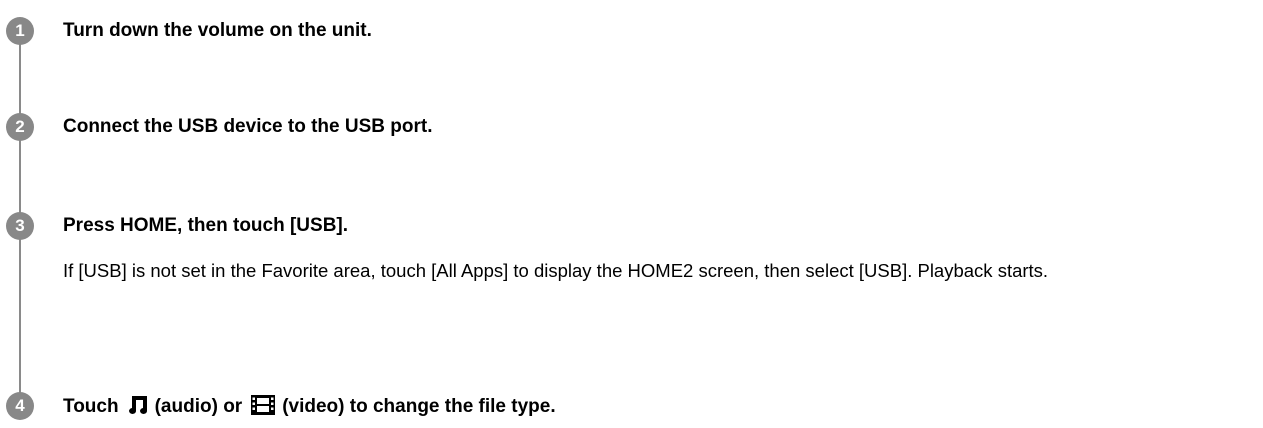 Image resolution: width=1263 pixels, height=428 pixels. Describe the element at coordinates (20, 31) in the screenshot. I see `step-number-badge: 1` at that location.